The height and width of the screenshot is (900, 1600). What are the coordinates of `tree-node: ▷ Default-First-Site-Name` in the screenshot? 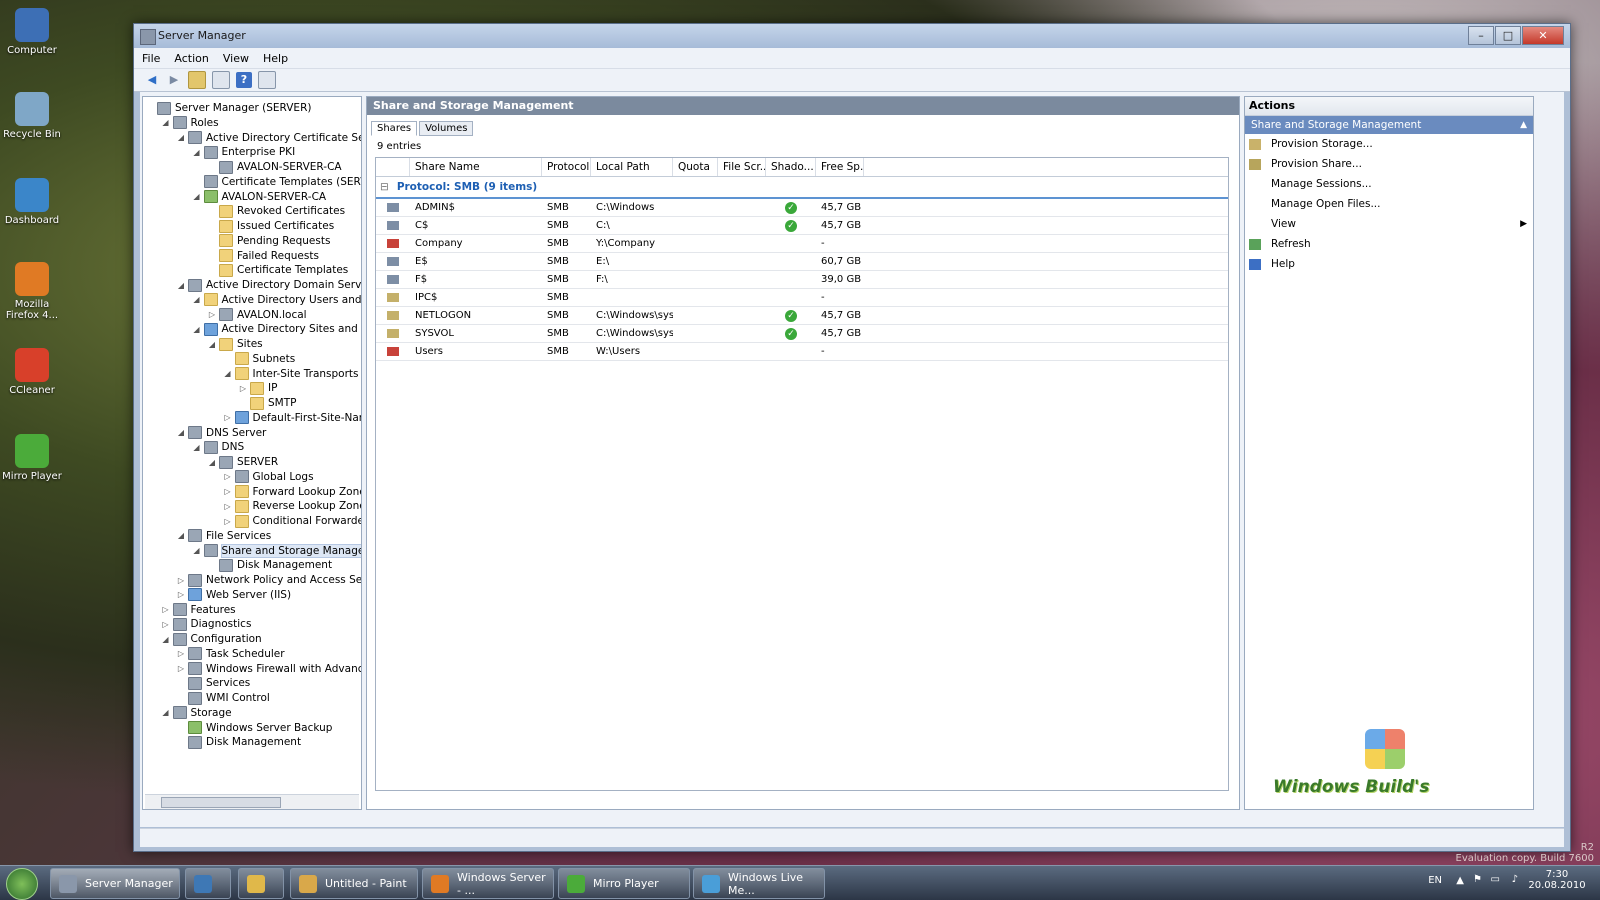 It's located at (292, 418).